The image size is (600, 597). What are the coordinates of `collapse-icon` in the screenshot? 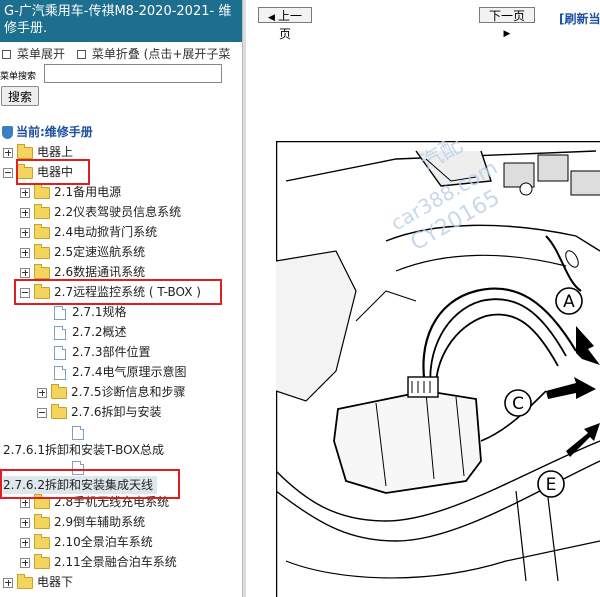 It's located at (81, 54).